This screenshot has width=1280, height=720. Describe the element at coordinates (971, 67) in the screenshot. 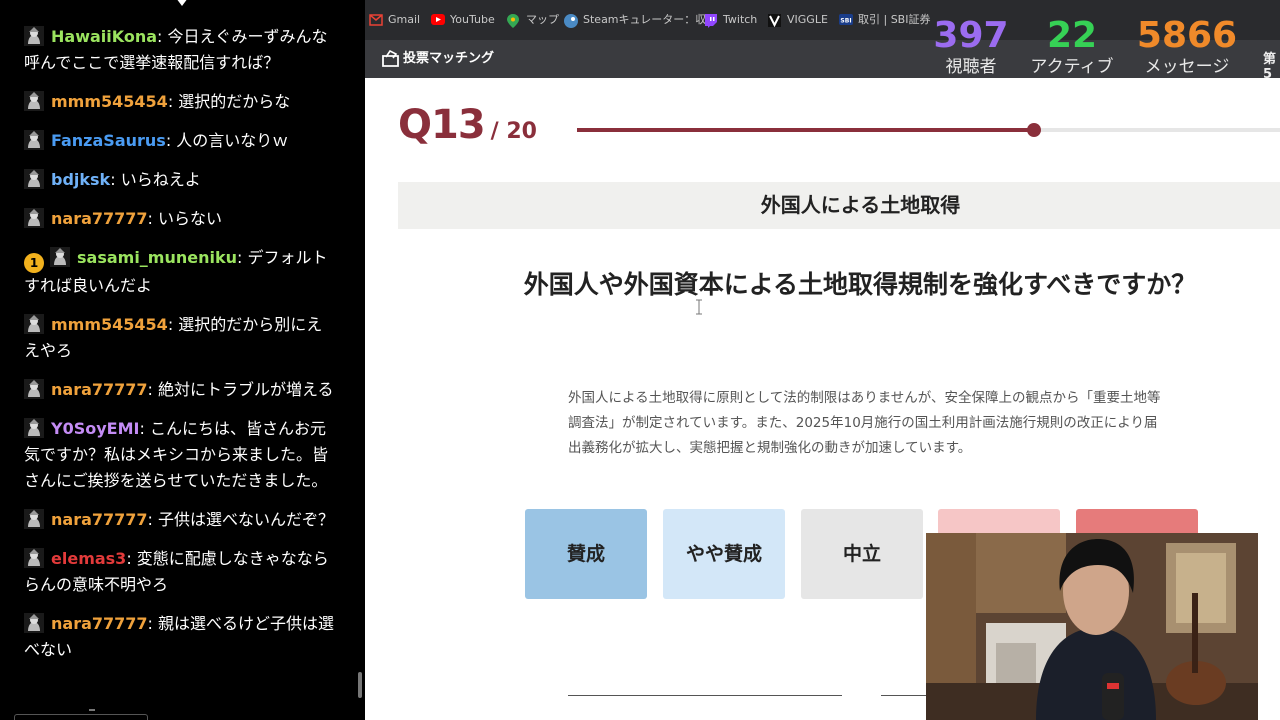

I see `stat-viewers-label: 視聴者` at that location.